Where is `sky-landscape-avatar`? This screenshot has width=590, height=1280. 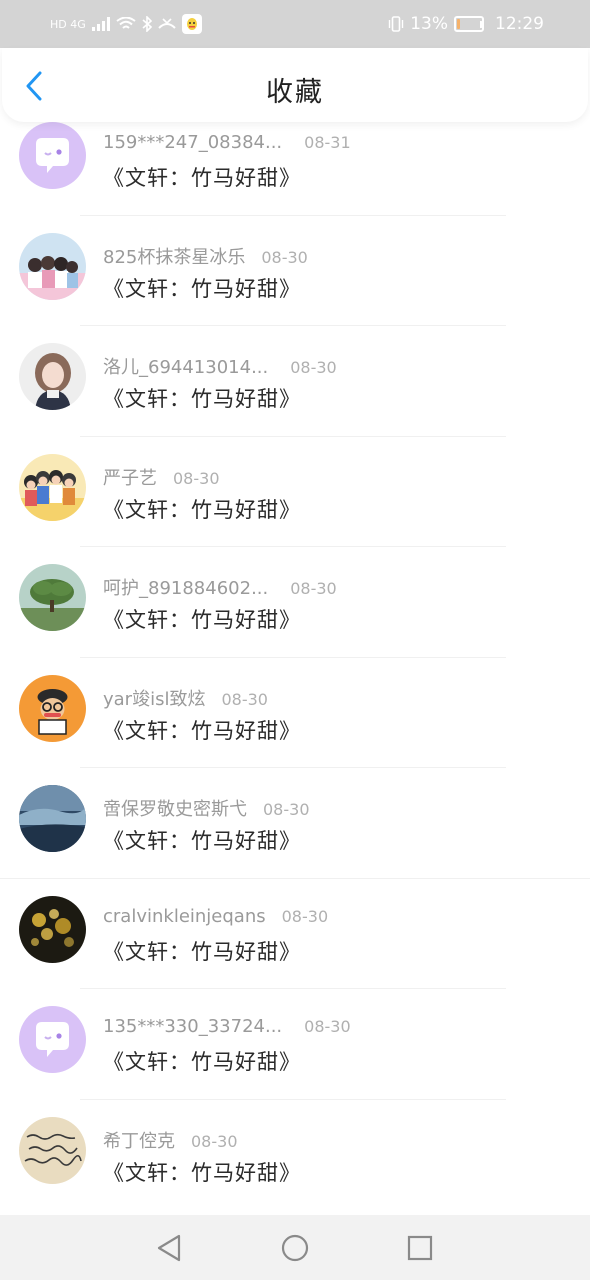
sky-landscape-avatar is located at coordinates (52, 818).